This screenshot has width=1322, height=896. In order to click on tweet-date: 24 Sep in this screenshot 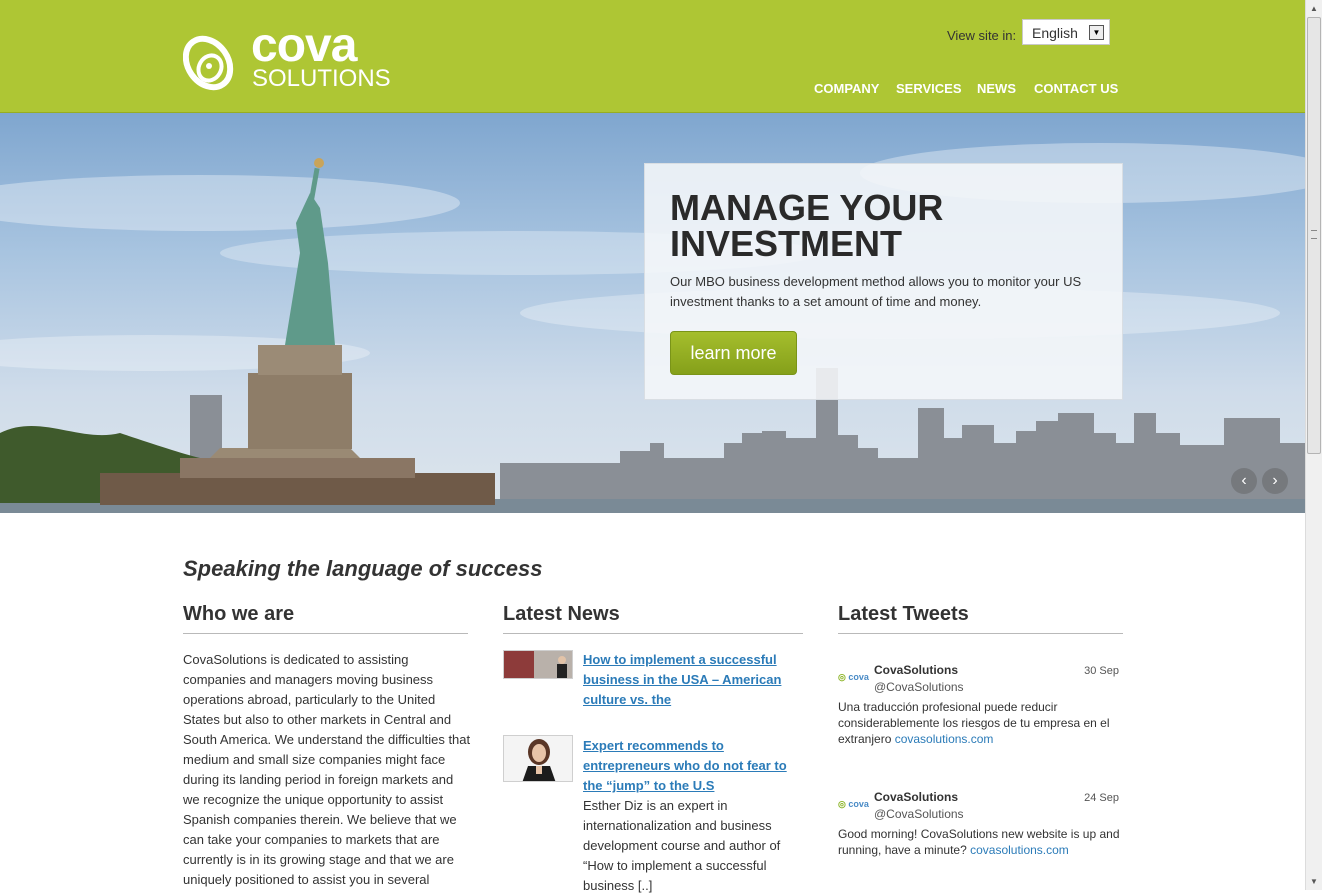, I will do `click(1101, 798)`.